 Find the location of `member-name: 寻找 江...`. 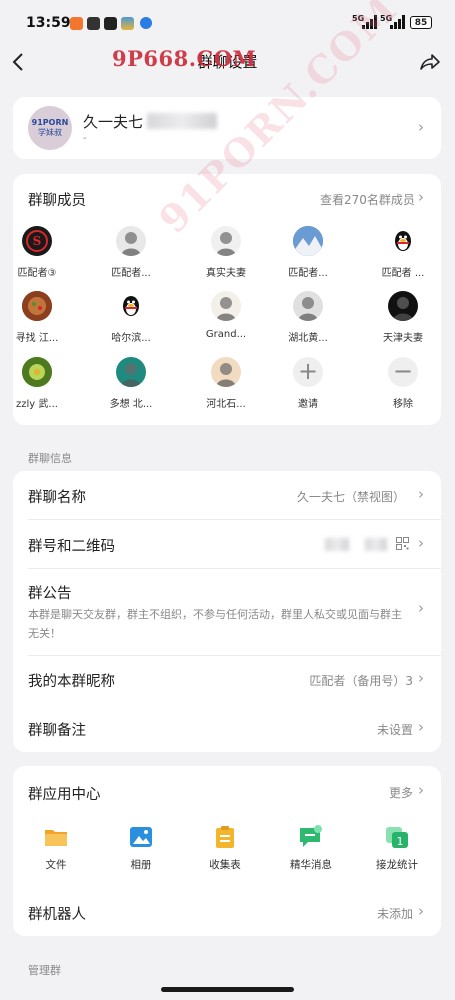

member-name: 寻找 江... is located at coordinates (37, 338).